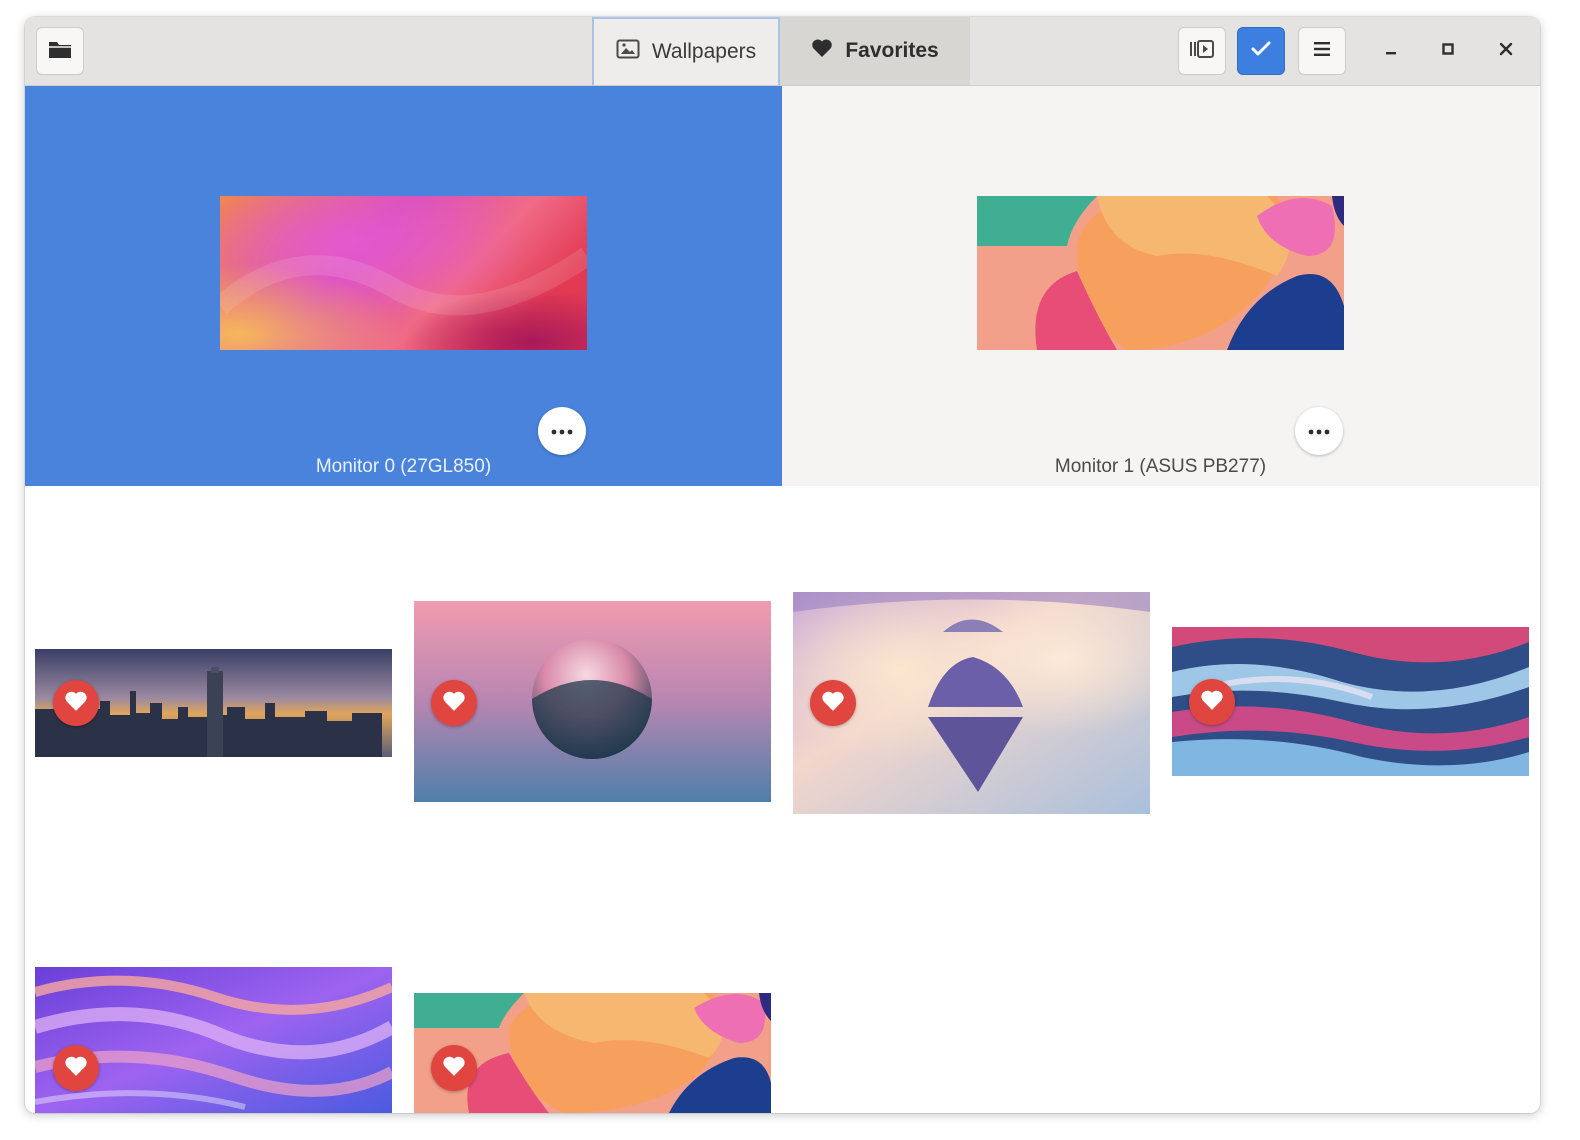  I want to click on tab-wallpapers: Wallpapers, so click(686, 51).